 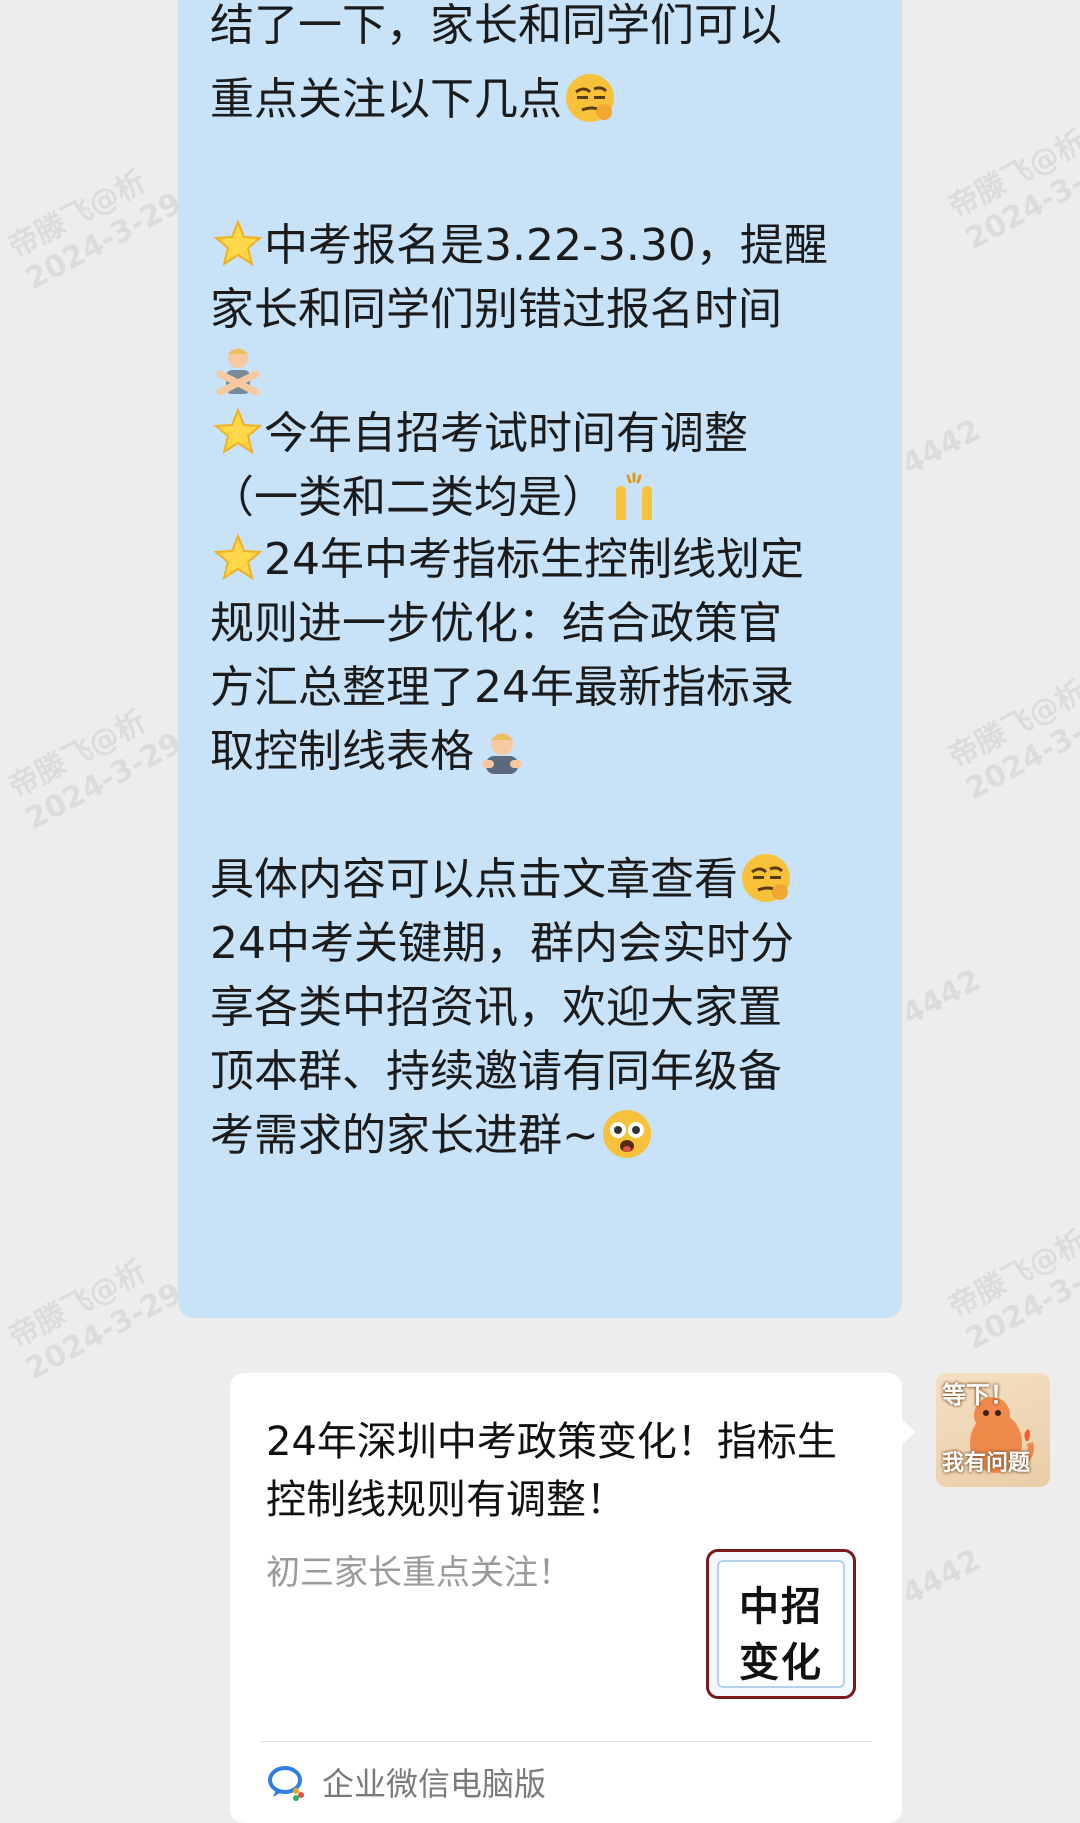 What do you see at coordinates (781, 1607) in the screenshot?
I see `thumbnail-text: 中招` at bounding box center [781, 1607].